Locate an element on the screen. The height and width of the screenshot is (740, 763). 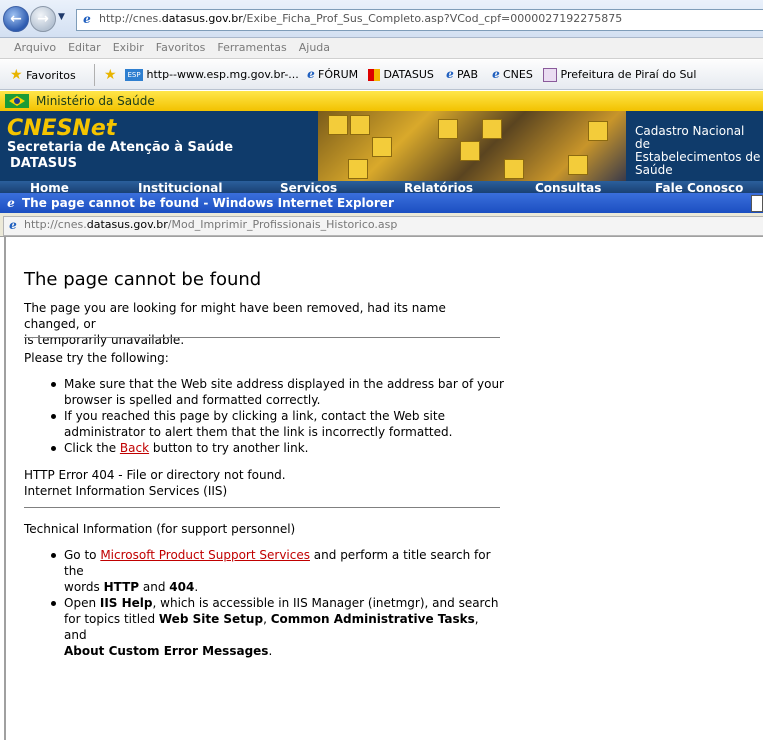
ministry-bar: Ministério da Saúde is located at coordinates (381, 101).